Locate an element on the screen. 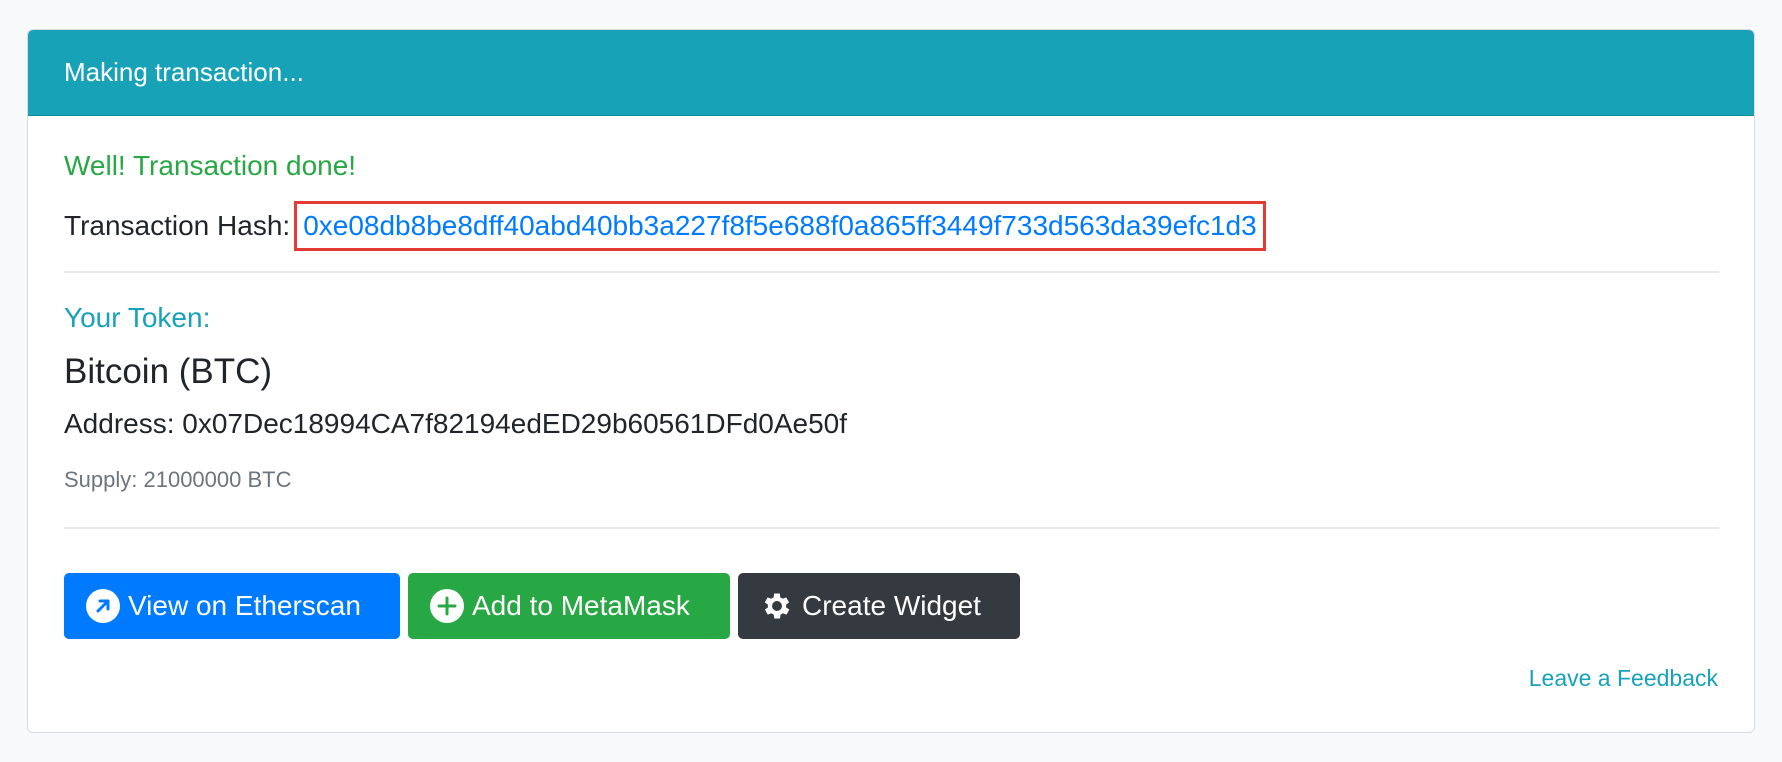  plus-circle-icon is located at coordinates (447, 606).